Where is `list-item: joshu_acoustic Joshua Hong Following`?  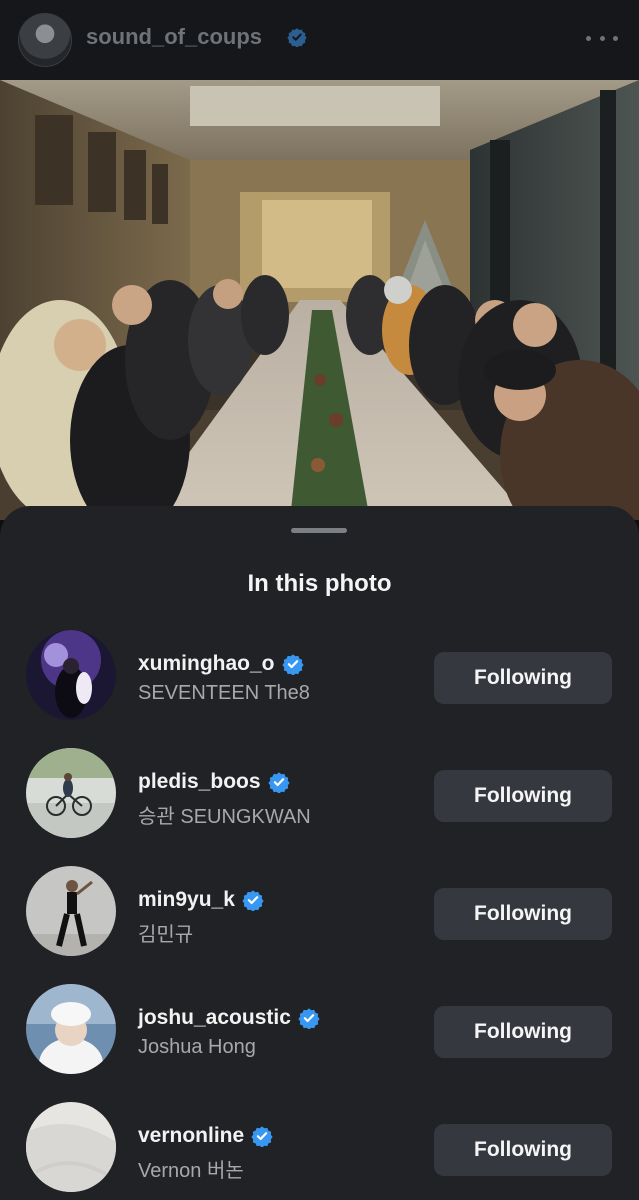 list-item: joshu_acoustic Joshua Hong Following is located at coordinates (319, 1027).